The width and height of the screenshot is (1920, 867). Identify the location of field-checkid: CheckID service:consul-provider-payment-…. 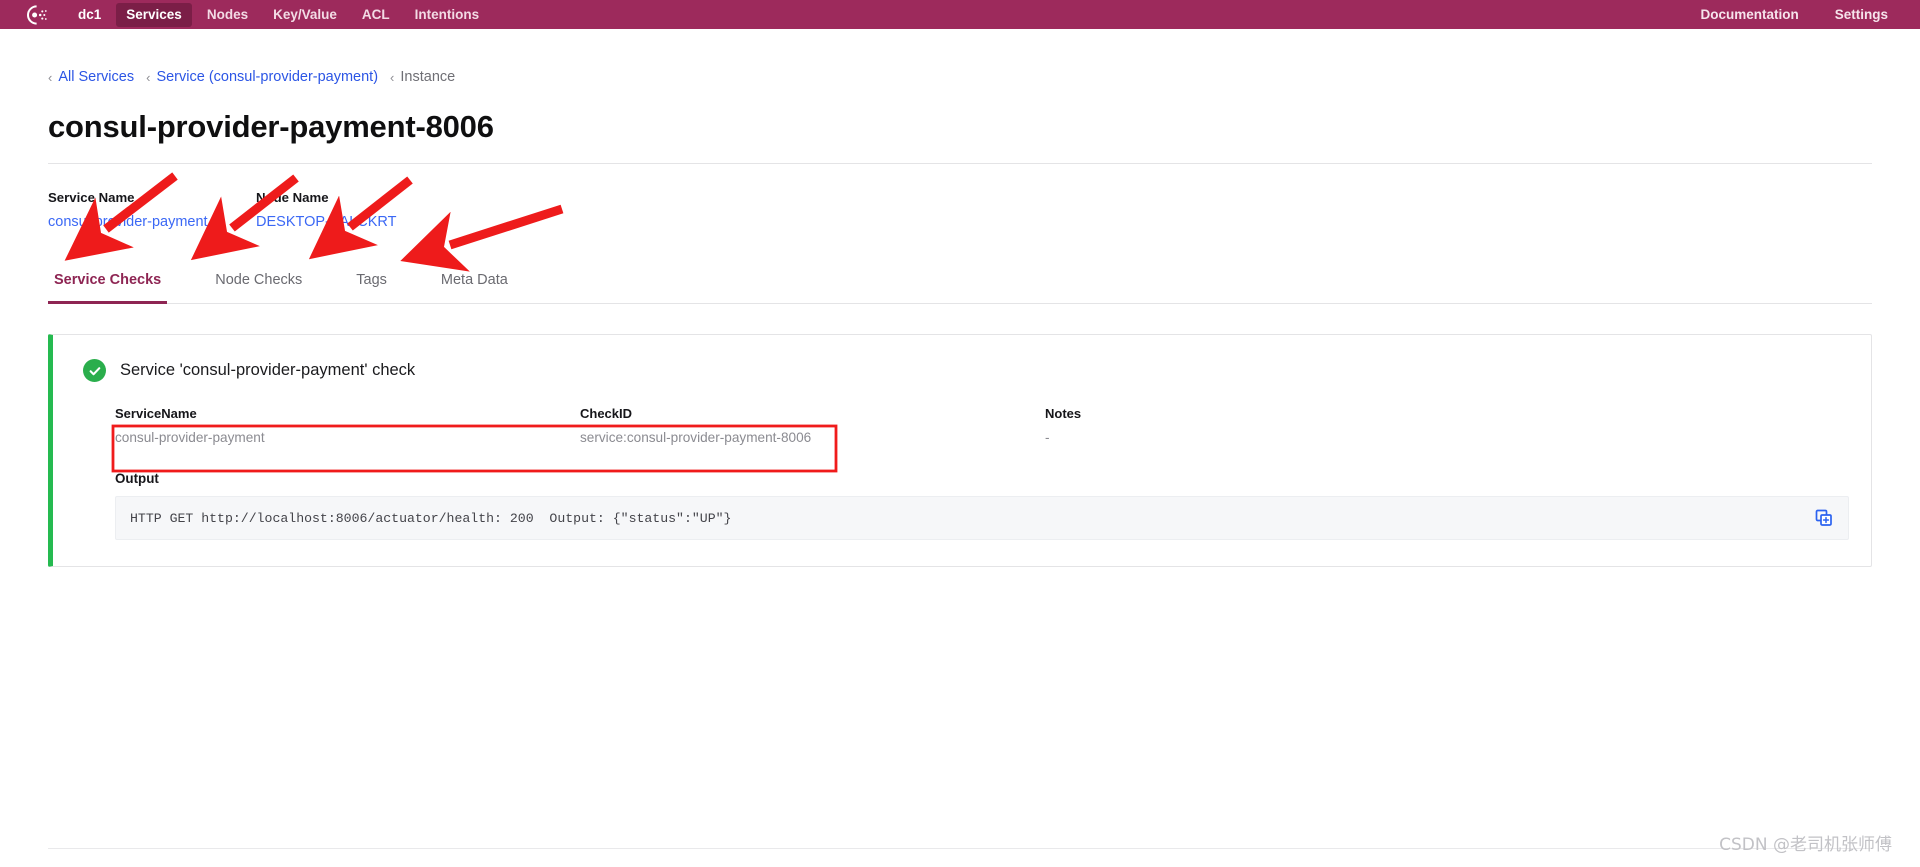
(812, 425).